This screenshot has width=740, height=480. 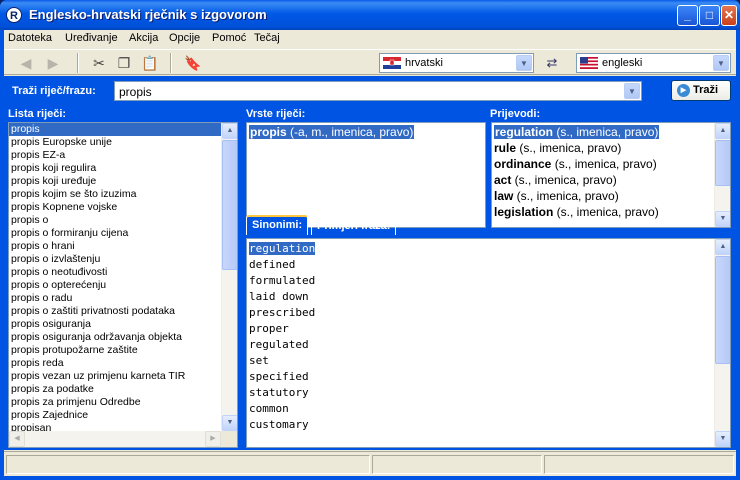 I want to click on word-list-item: propis kojim se što izuzima, so click(x=123, y=194).